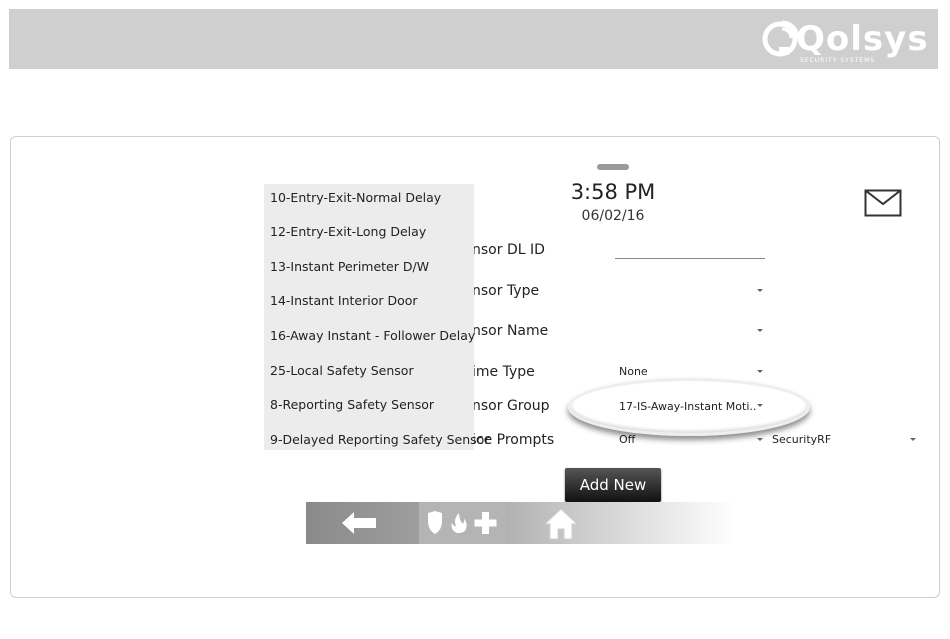 Image resolution: width=950 pixels, height=639 pixels. I want to click on status-date: 06/02/16, so click(613, 216).